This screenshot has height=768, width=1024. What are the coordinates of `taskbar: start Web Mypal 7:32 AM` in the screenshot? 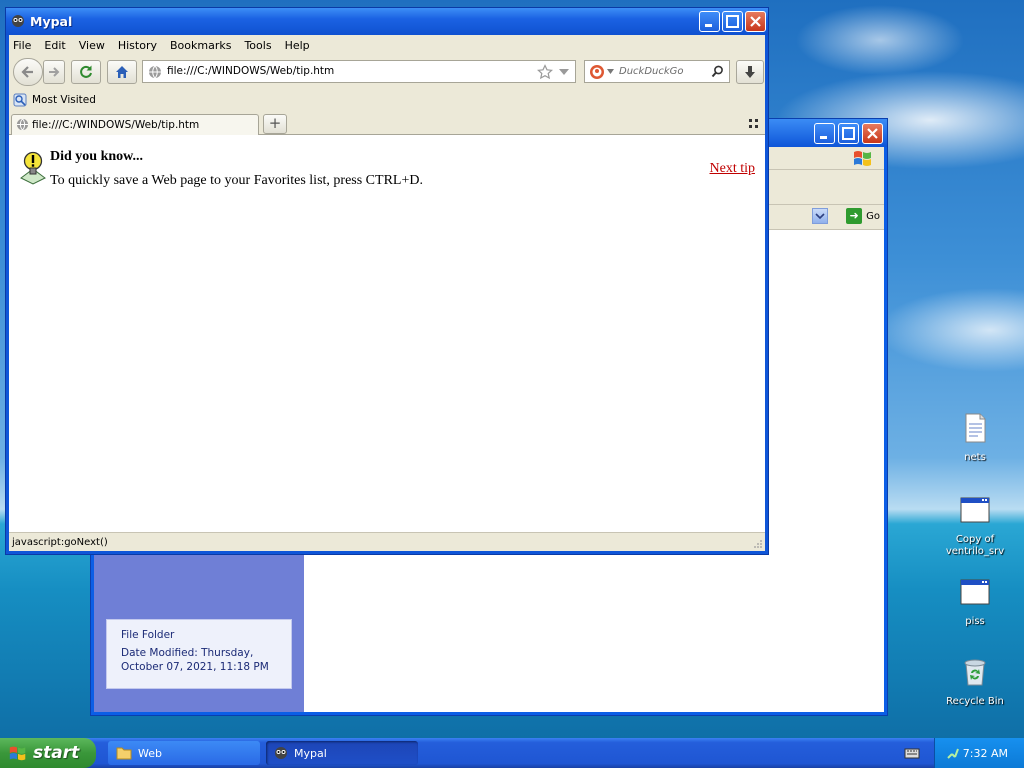 It's located at (512, 753).